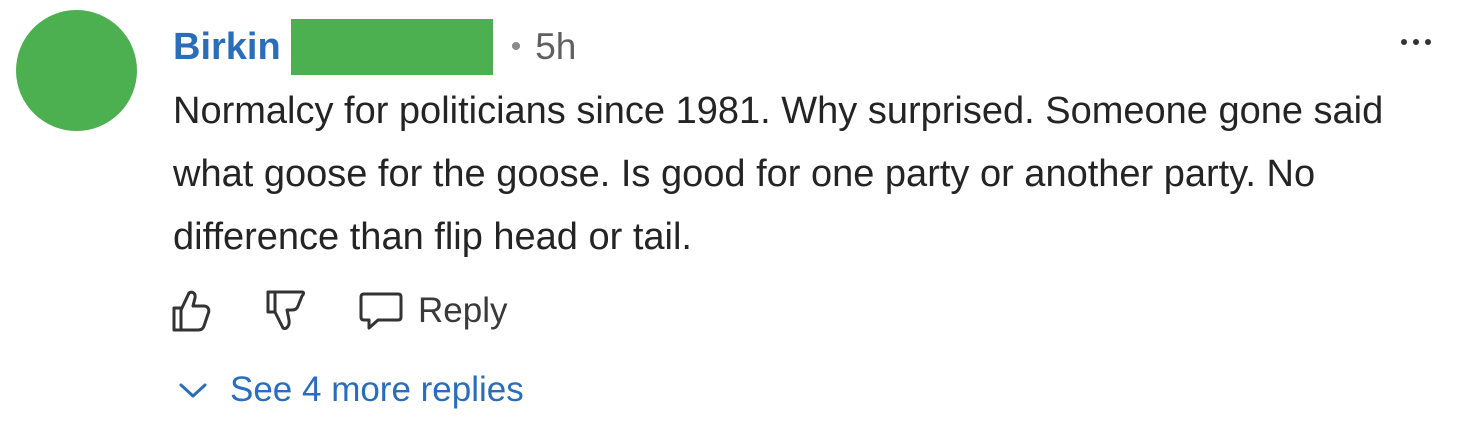  I want to click on reply-label: Reply, so click(463, 310).